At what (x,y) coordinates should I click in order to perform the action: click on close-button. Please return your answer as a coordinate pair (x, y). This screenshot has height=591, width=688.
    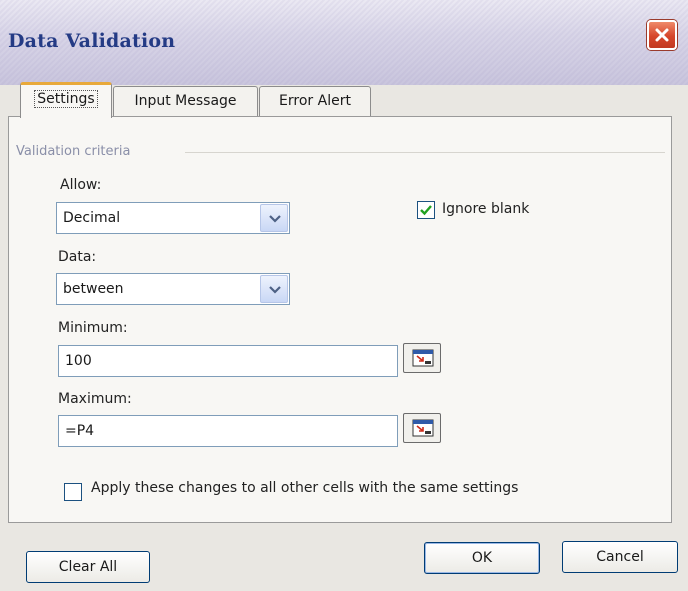
    Looking at the image, I should click on (662, 35).